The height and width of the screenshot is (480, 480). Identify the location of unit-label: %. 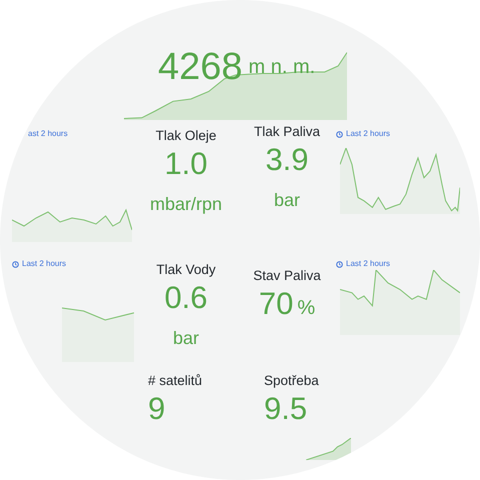
(306, 309).